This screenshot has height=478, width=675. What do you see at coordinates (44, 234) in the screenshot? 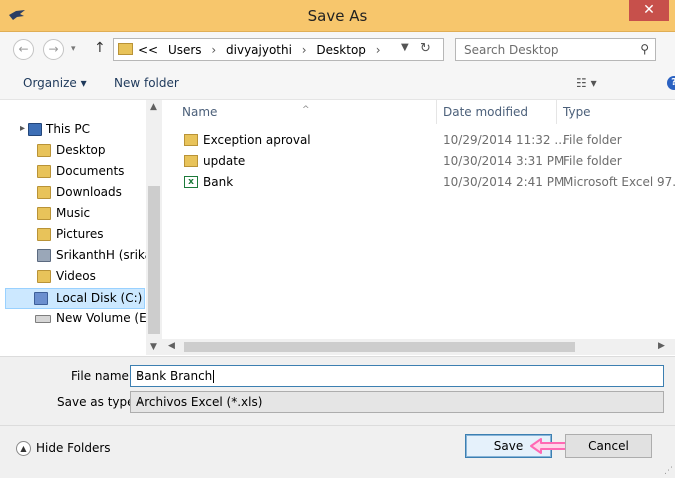
I see `pictures-folder-icon` at bounding box center [44, 234].